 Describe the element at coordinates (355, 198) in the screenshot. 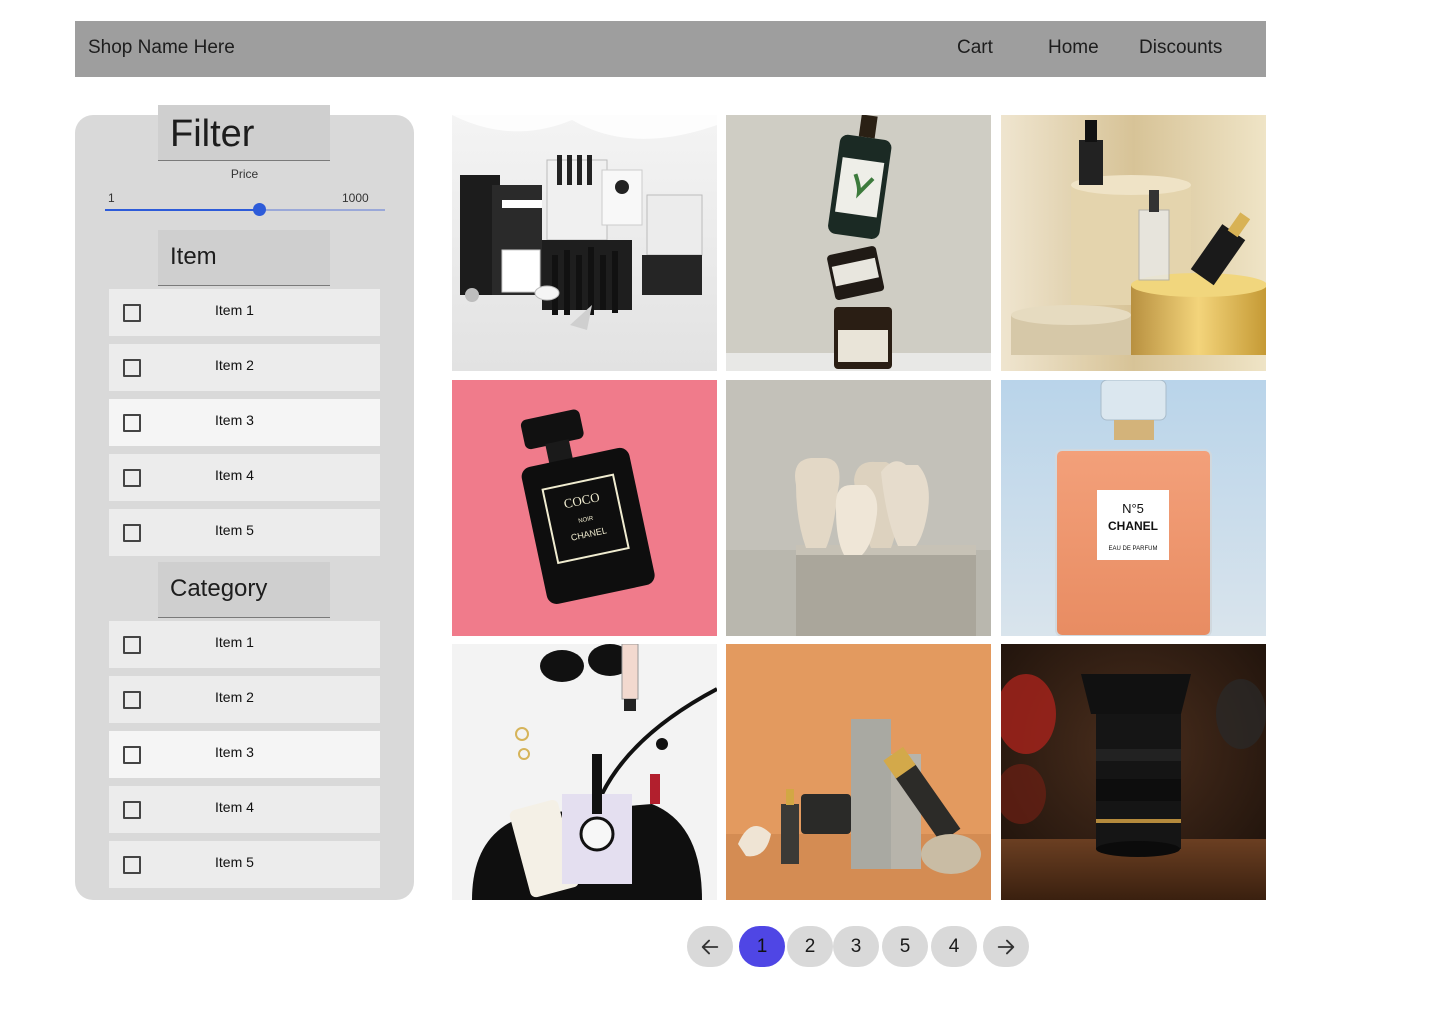

I see `price-max-label: 1000` at that location.